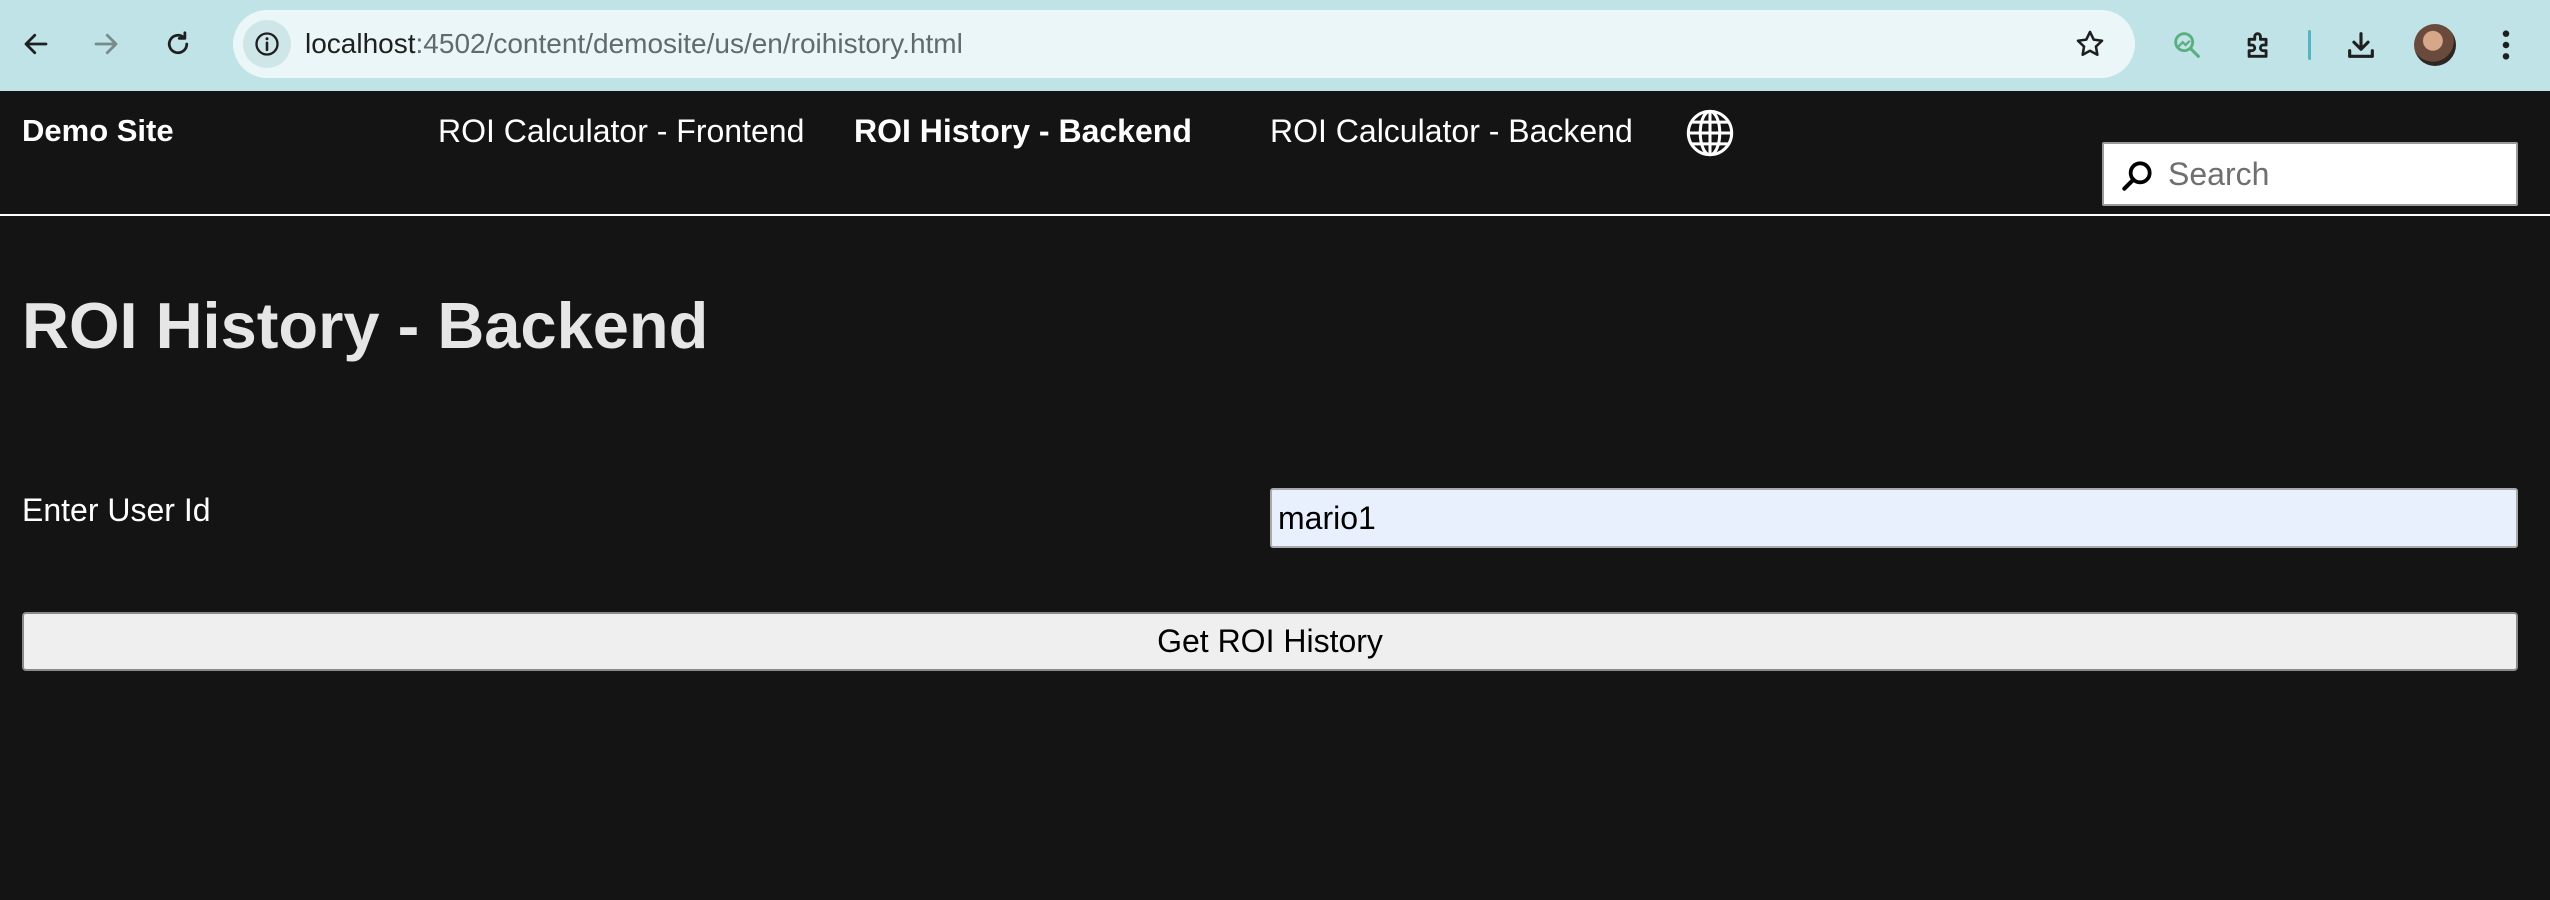 The image size is (2550, 900). What do you see at coordinates (2435, 45) in the screenshot?
I see `avatar` at bounding box center [2435, 45].